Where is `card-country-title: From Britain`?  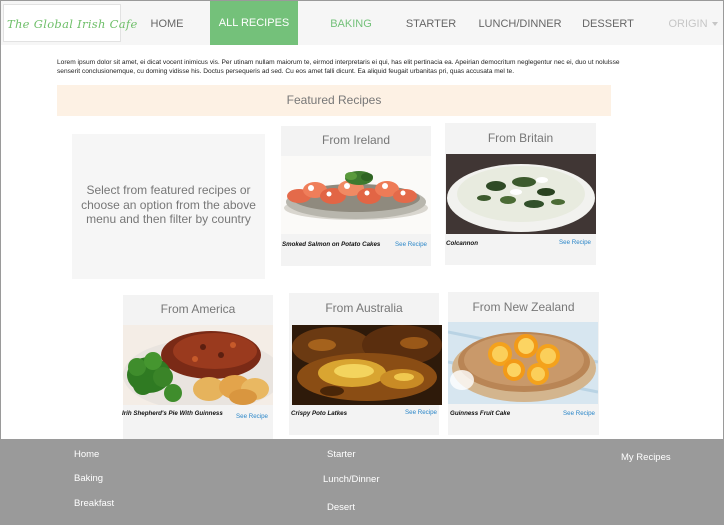
card-country-title: From Britain is located at coordinates (520, 138).